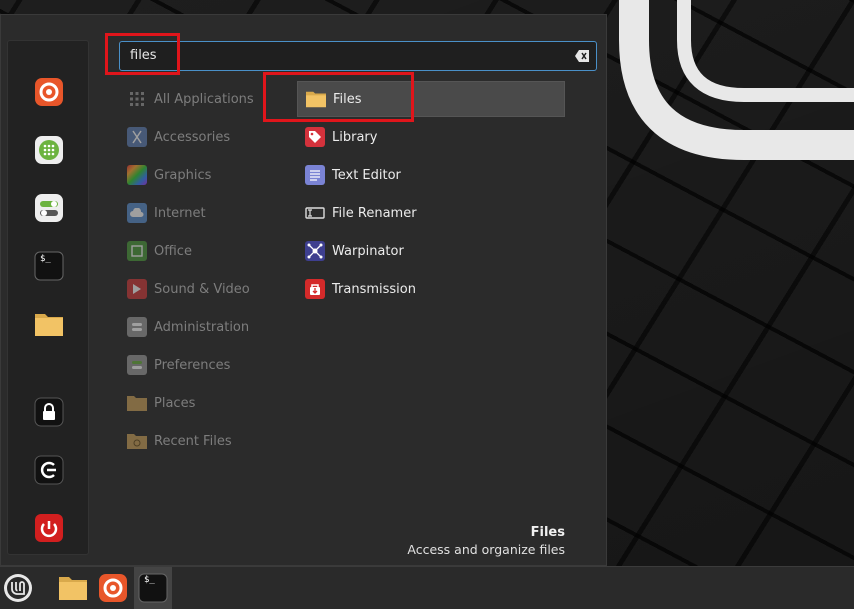  Describe the element at coordinates (142, 54) in the screenshot. I see `highlight-search-annotation` at that location.